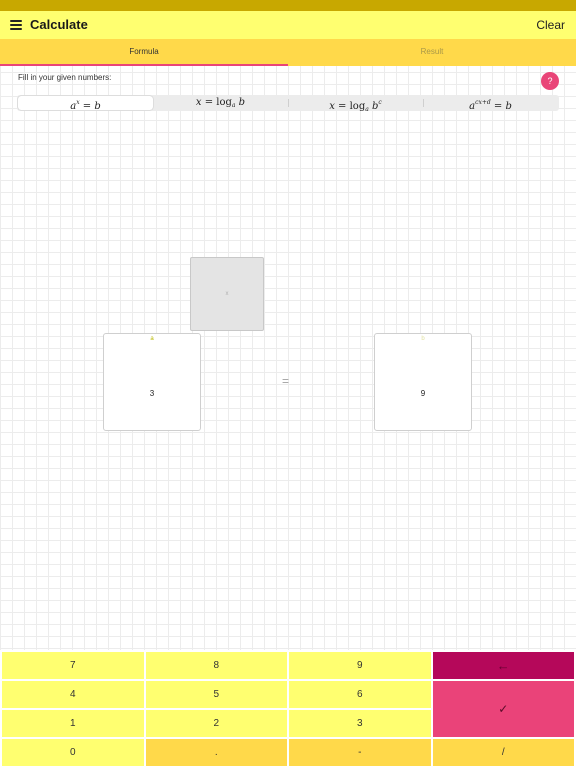  Describe the element at coordinates (216, 694) in the screenshot. I see `key-5: 5` at that location.